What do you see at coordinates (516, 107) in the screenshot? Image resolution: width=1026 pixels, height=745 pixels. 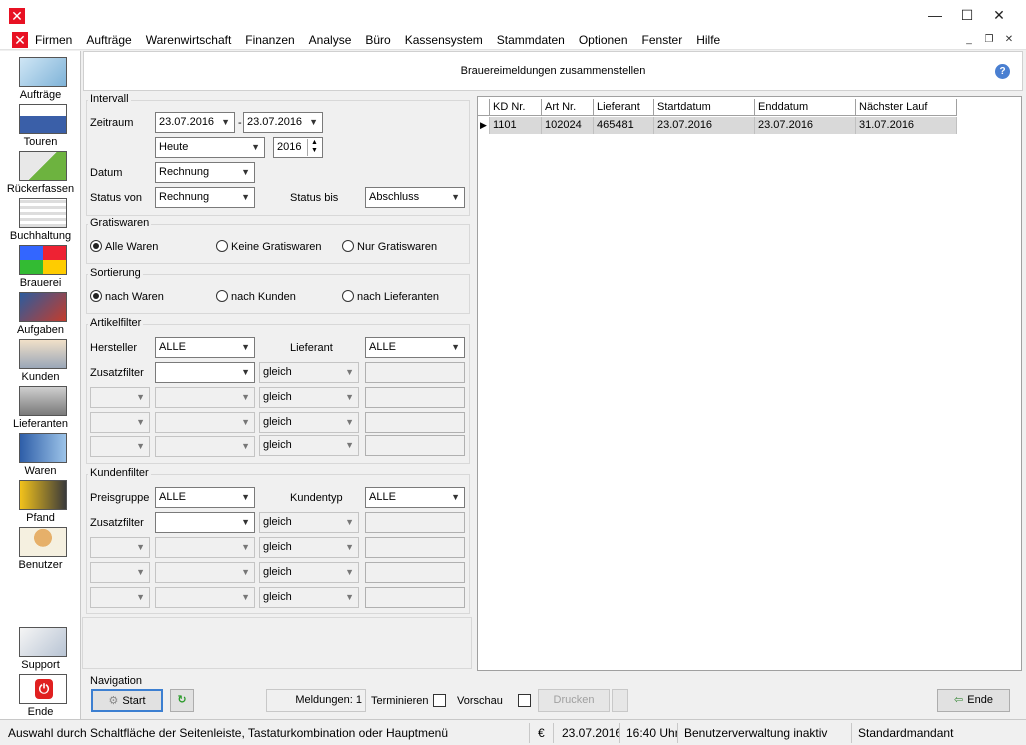 I see `col-header-kd-nr: KD Nr.` at bounding box center [516, 107].